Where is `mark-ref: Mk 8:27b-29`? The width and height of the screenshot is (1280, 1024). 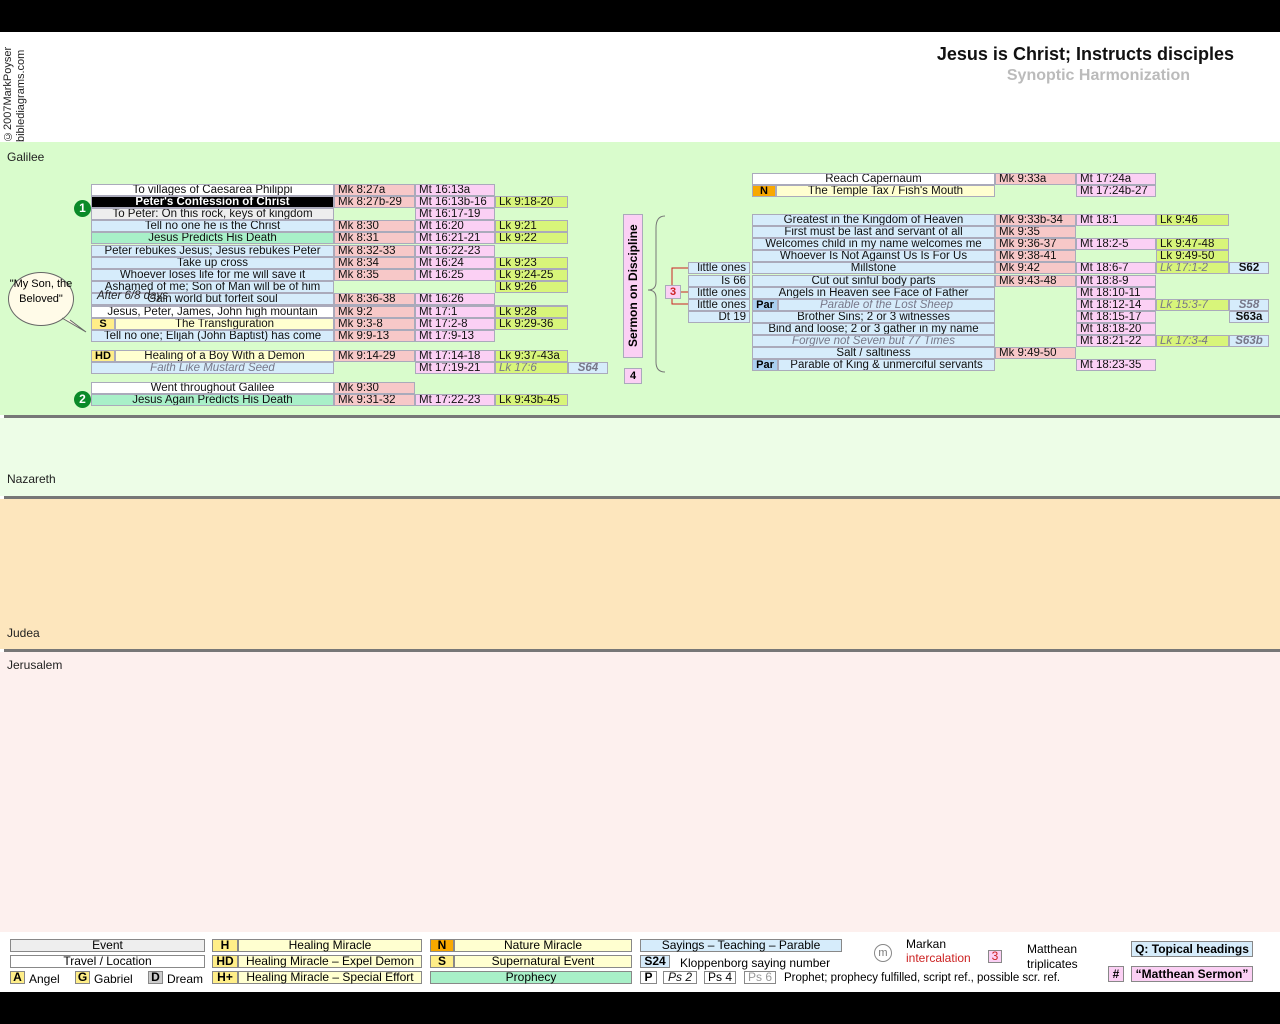
mark-ref: Mk 8:27b-29 is located at coordinates (374, 202).